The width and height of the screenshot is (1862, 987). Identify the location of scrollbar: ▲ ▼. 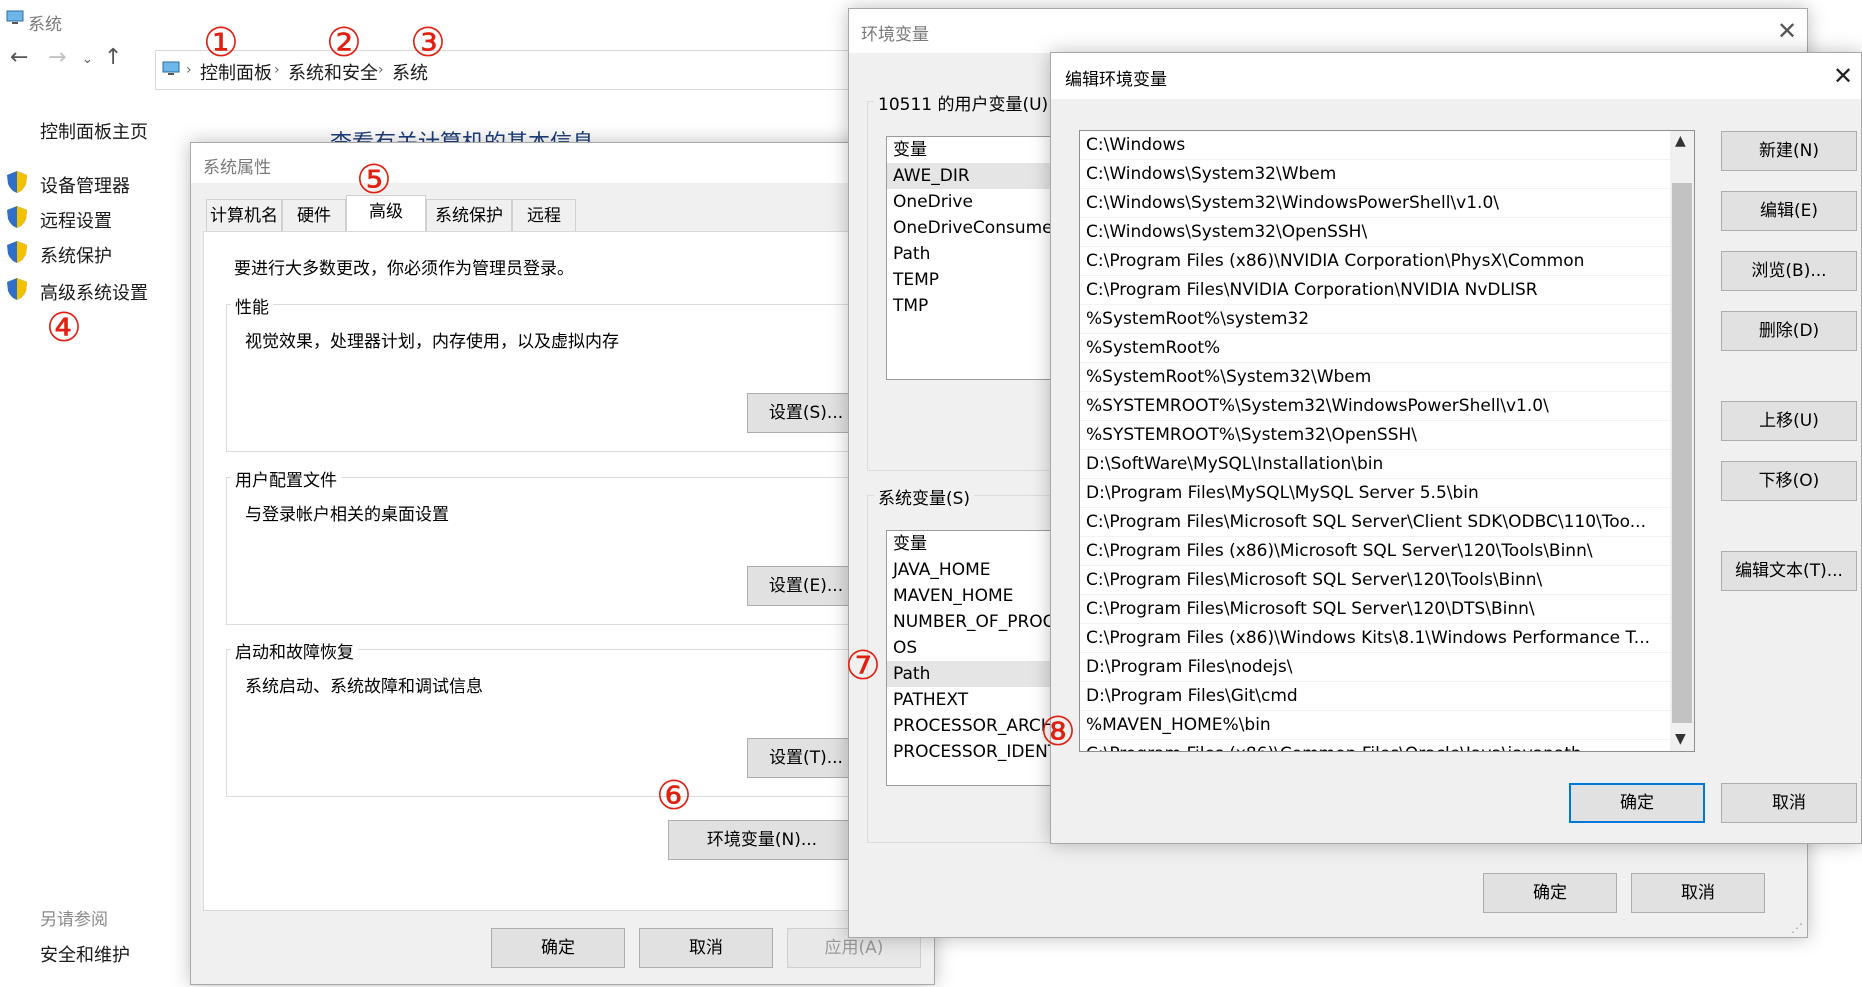
(1682, 441).